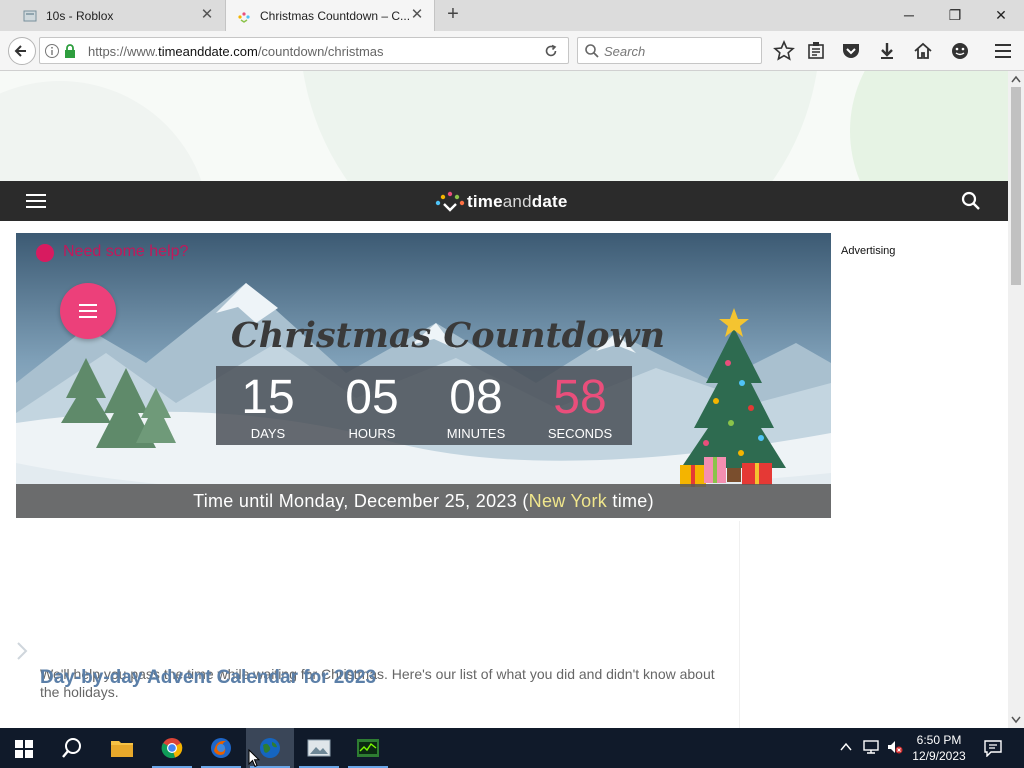 Image resolution: width=1024 pixels, height=768 pixels. Describe the element at coordinates (851, 51) in the screenshot. I see `pocket-icon` at that location.